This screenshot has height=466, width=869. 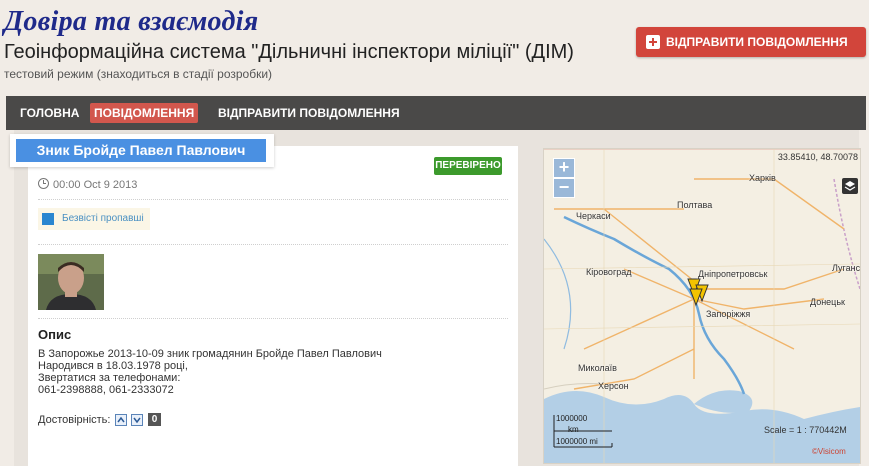 I want to click on city-label: Запоріжжя, so click(x=728, y=314).